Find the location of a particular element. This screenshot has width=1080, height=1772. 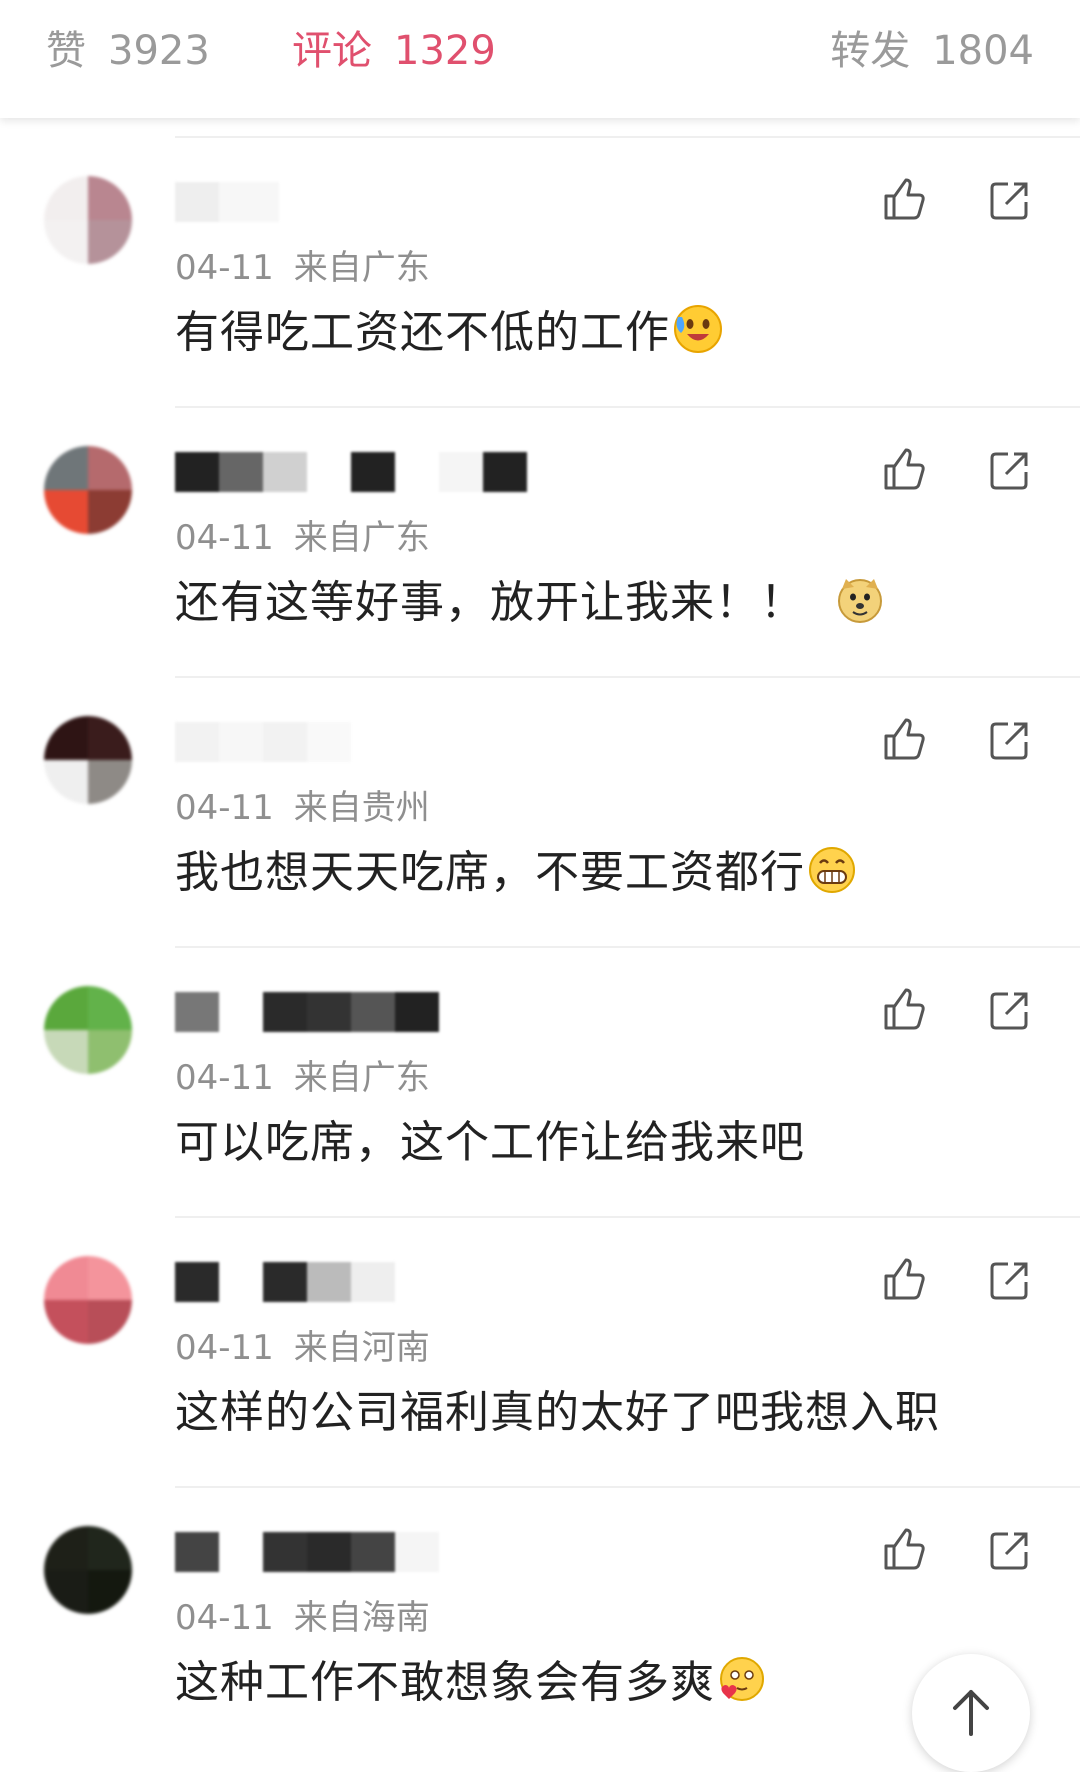

comment-location: 来自贵州 is located at coordinates (361, 808).